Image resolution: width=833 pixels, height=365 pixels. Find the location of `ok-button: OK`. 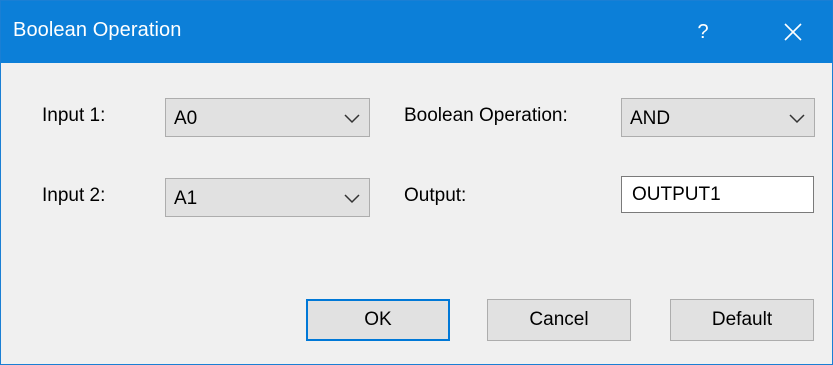

ok-button: OK is located at coordinates (378, 320).